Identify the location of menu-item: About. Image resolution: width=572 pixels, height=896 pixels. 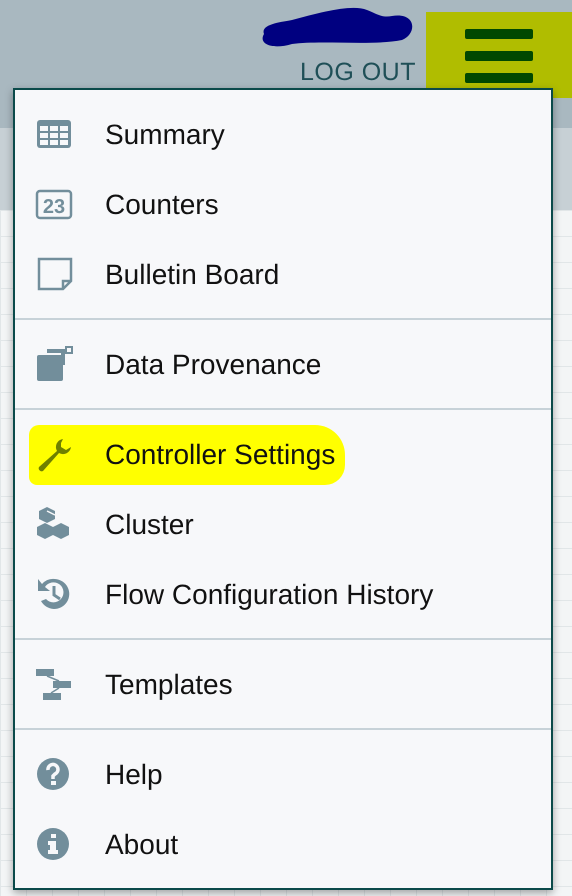
(141, 845).